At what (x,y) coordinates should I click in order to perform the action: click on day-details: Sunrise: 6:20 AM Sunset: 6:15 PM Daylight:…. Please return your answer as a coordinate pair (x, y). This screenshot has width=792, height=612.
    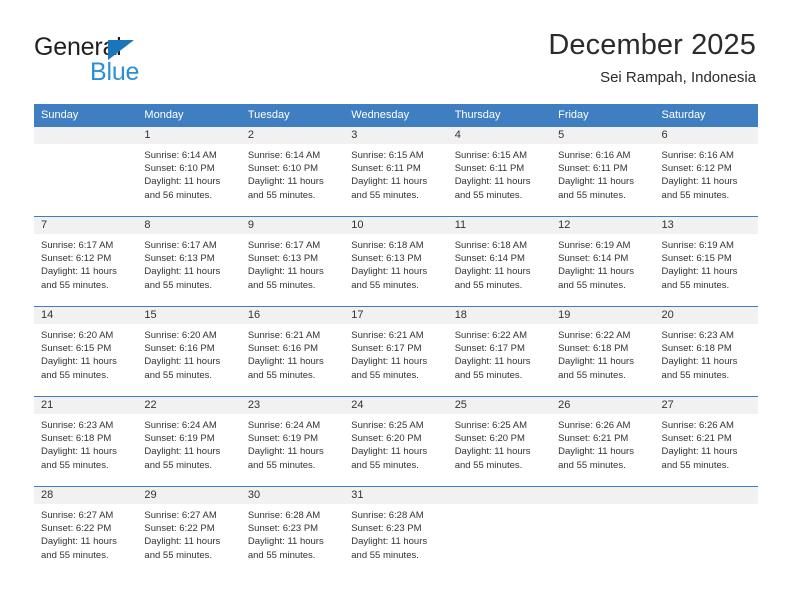
    Looking at the image, I should click on (85, 353).